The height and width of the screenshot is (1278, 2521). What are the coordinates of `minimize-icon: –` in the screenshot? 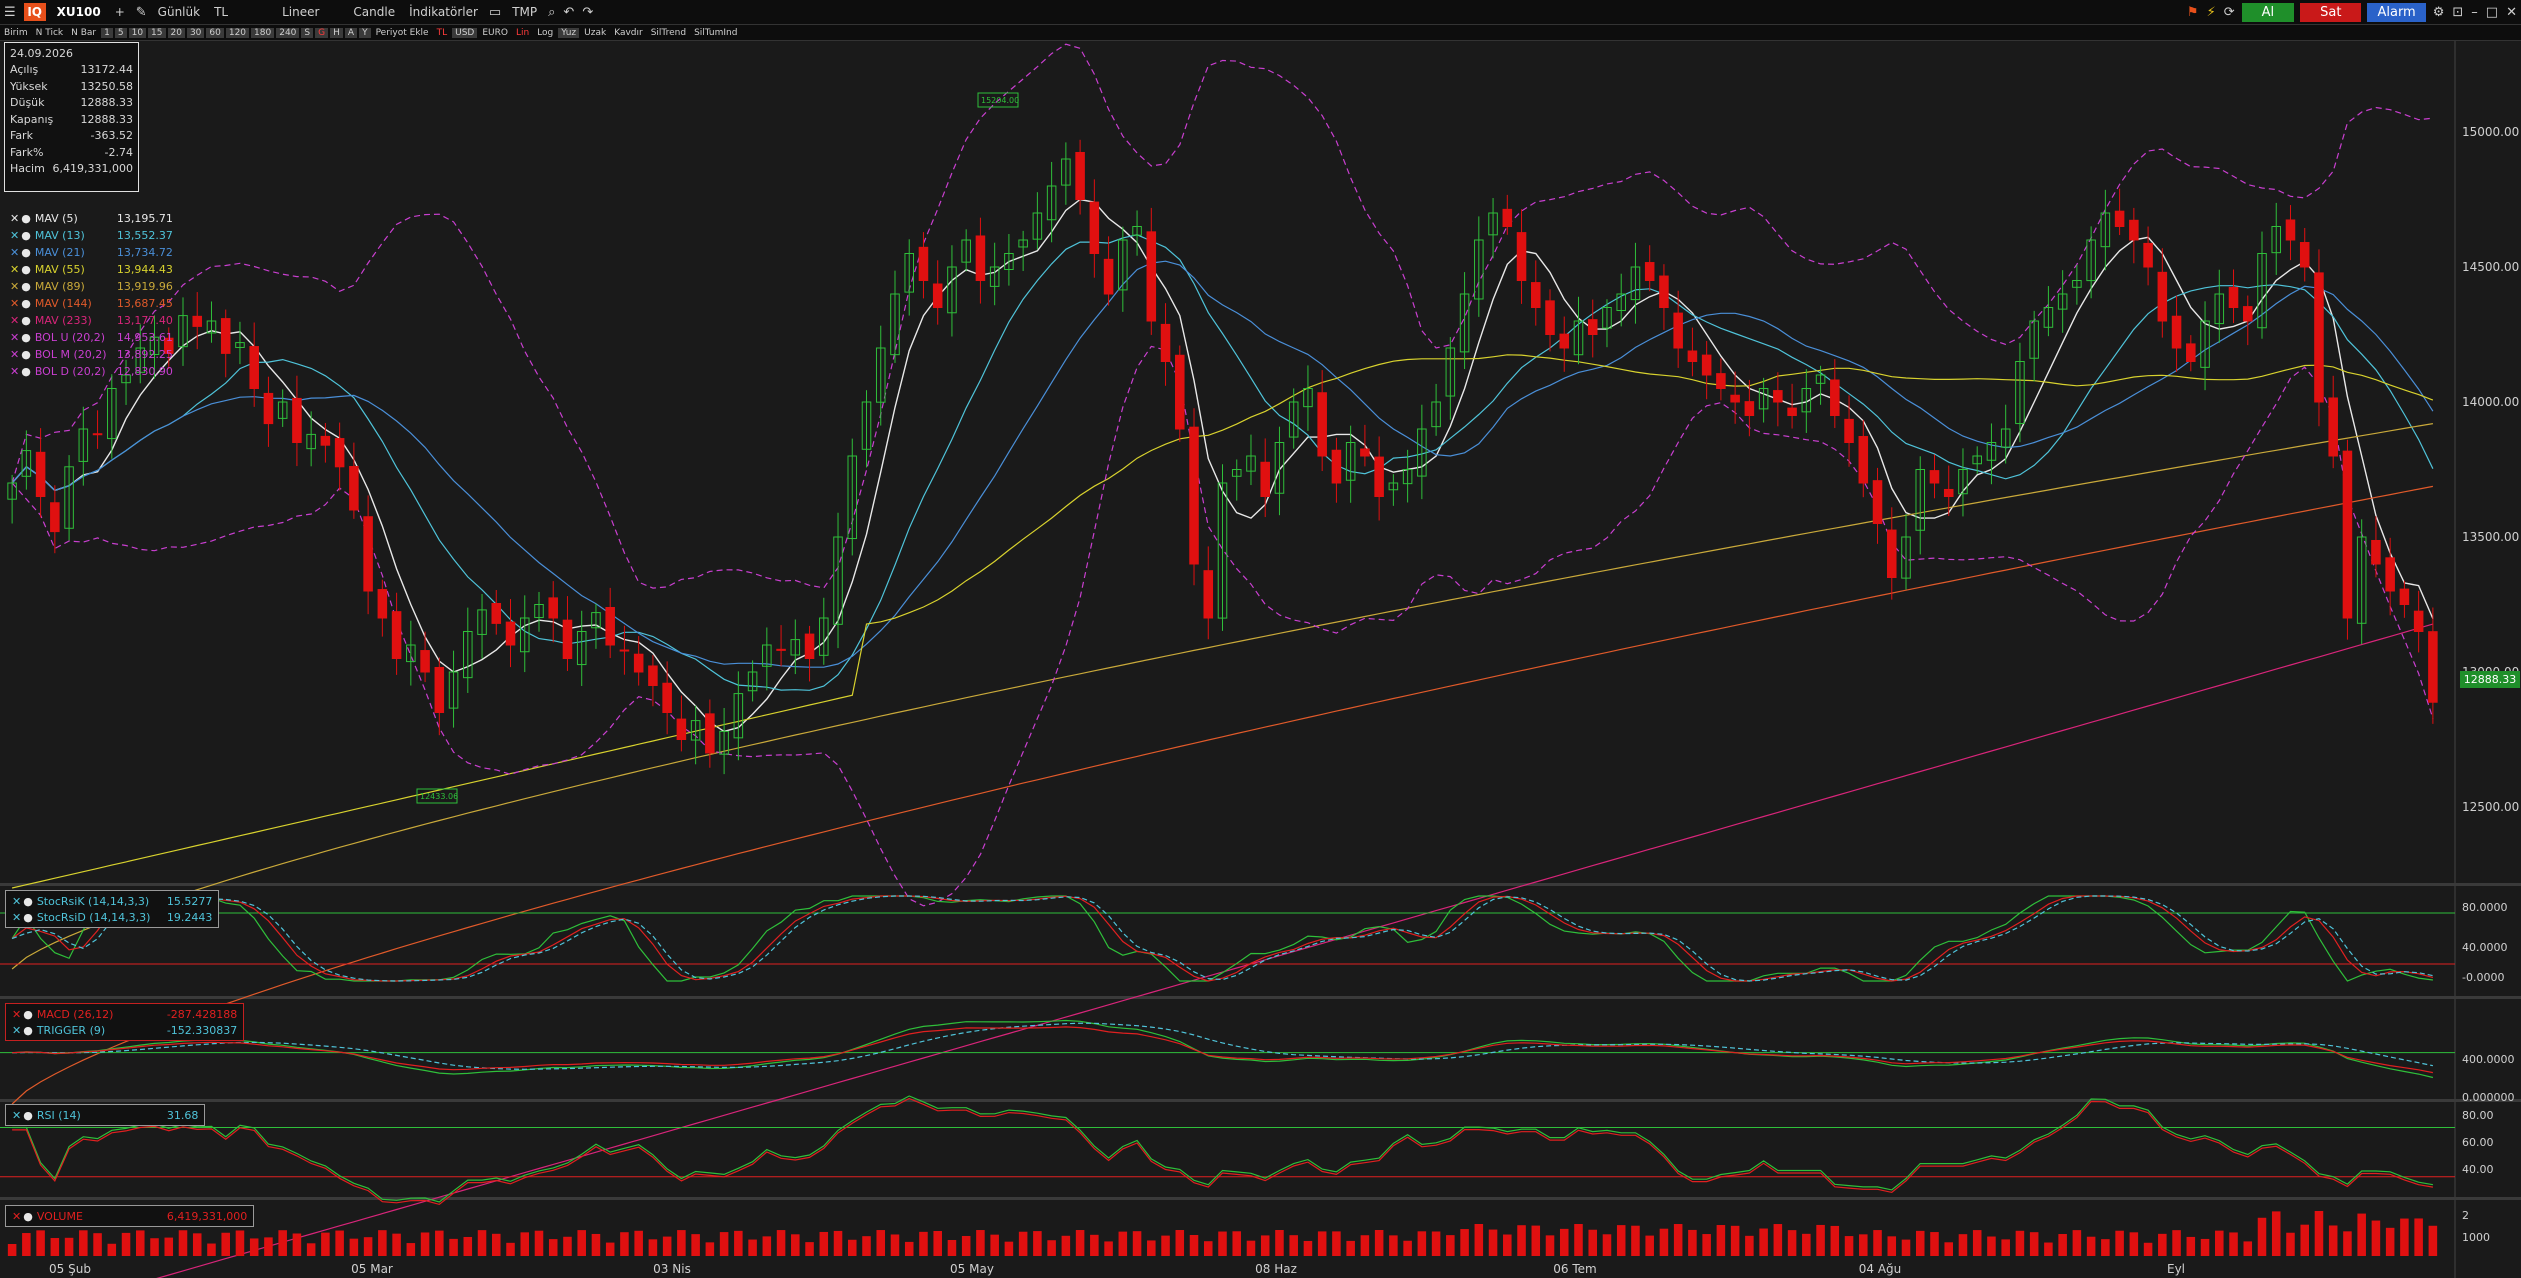 It's located at (2474, 12).